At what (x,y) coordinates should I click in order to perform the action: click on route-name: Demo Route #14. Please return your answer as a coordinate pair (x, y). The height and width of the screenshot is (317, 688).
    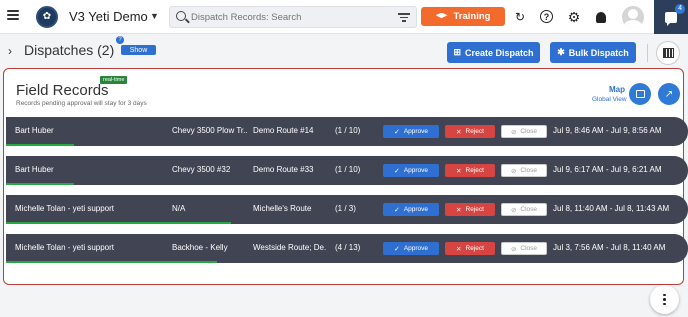
    Looking at the image, I should click on (283, 130).